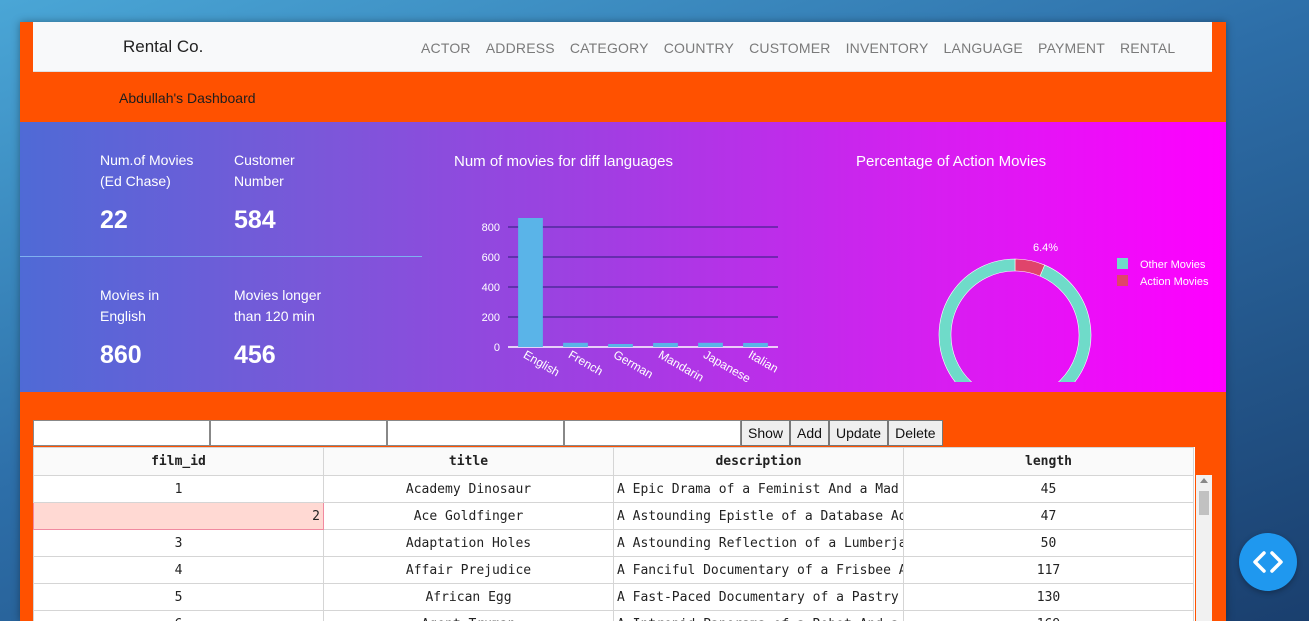 This screenshot has width=1309, height=621. What do you see at coordinates (541, 363) in the screenshot?
I see `x-tick-label: English` at bounding box center [541, 363].